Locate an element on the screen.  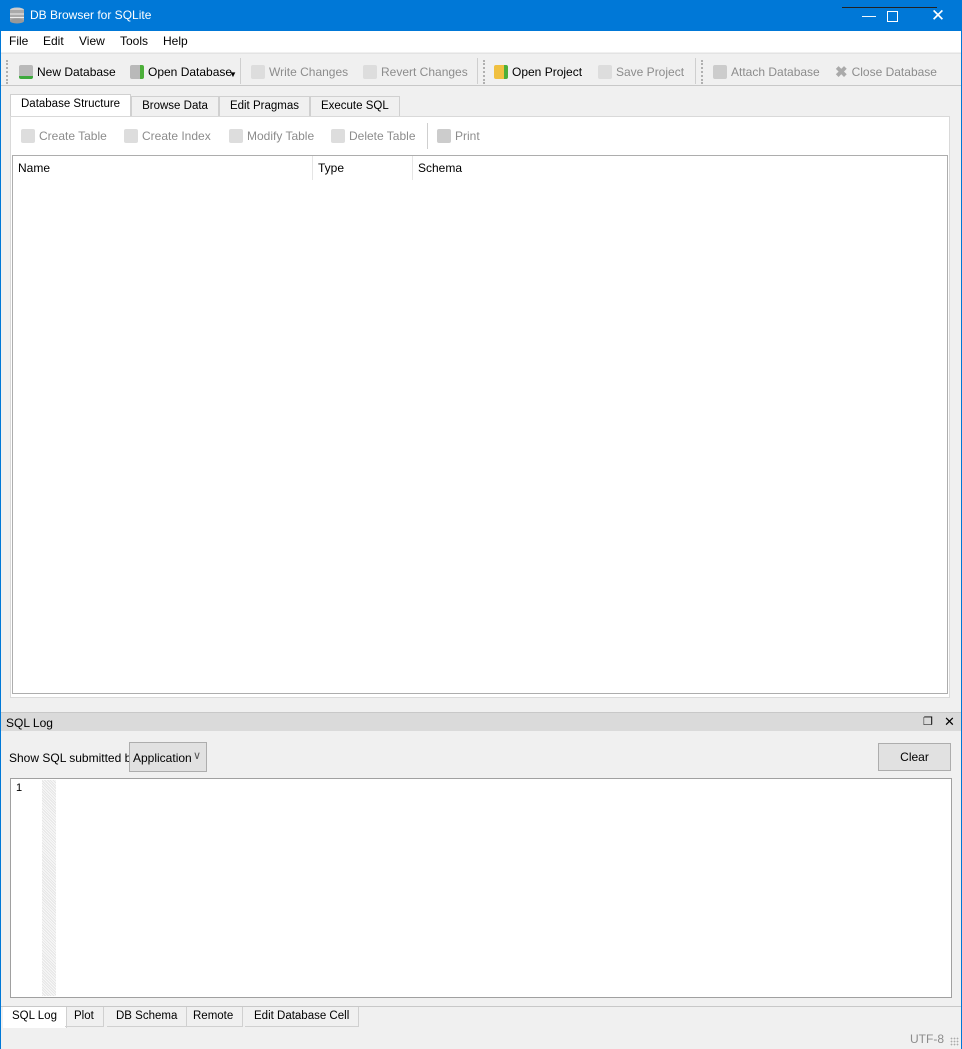
line-number-gutter: 1 is located at coordinates (34, 888).